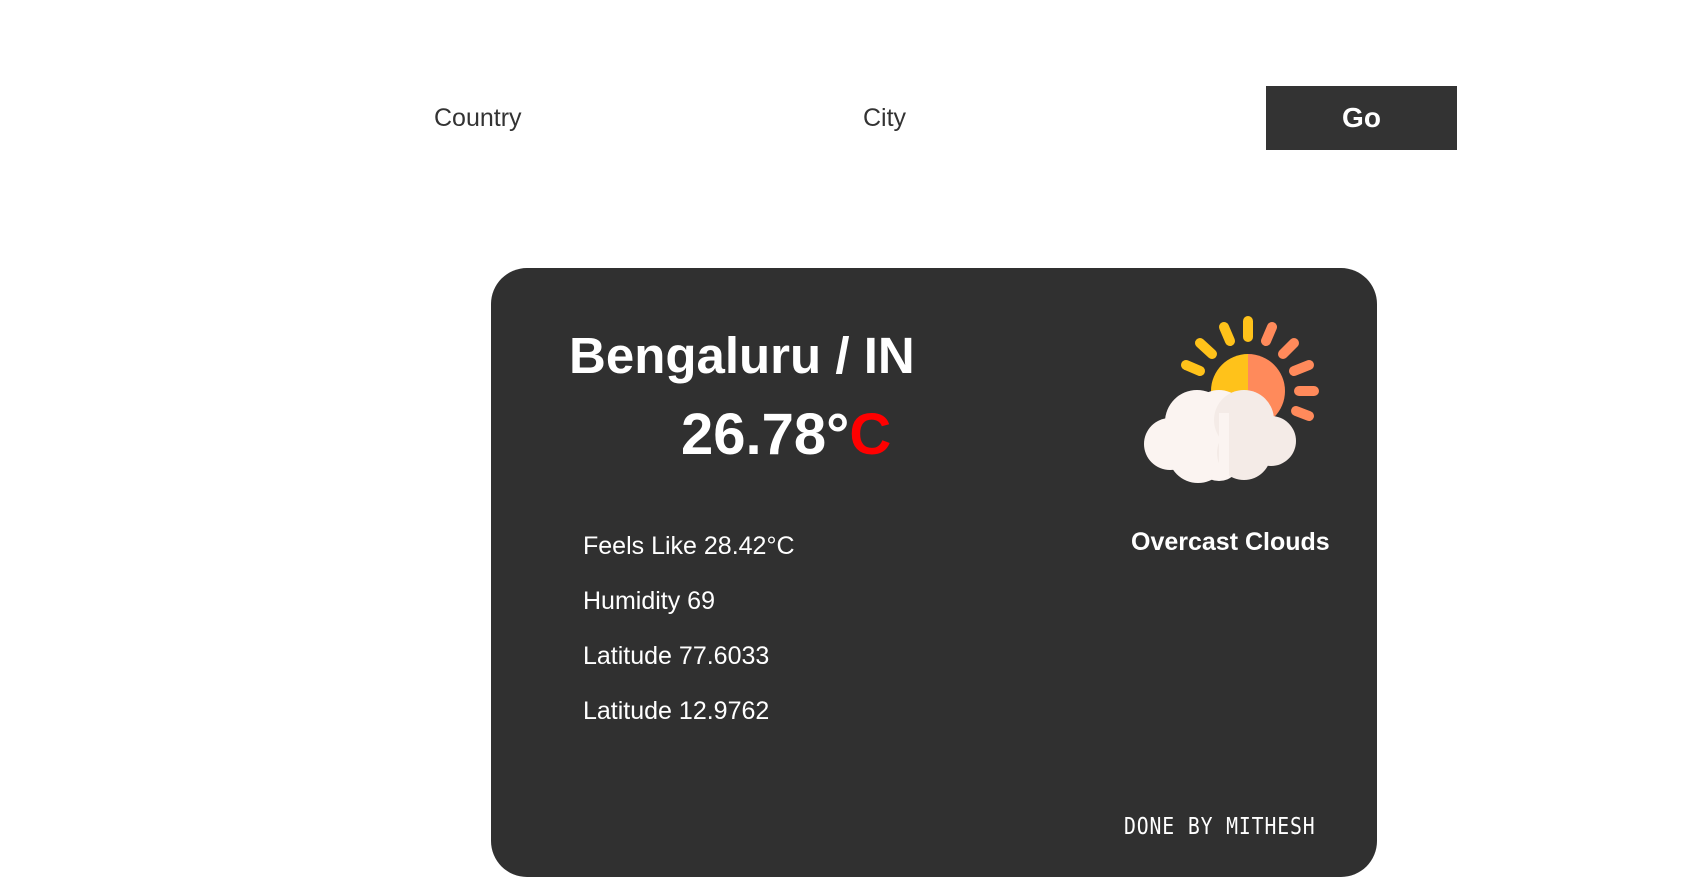 This screenshot has width=1708, height=893. What do you see at coordinates (676, 656) in the screenshot?
I see `latitude-text: Latitude 77.6033` at bounding box center [676, 656].